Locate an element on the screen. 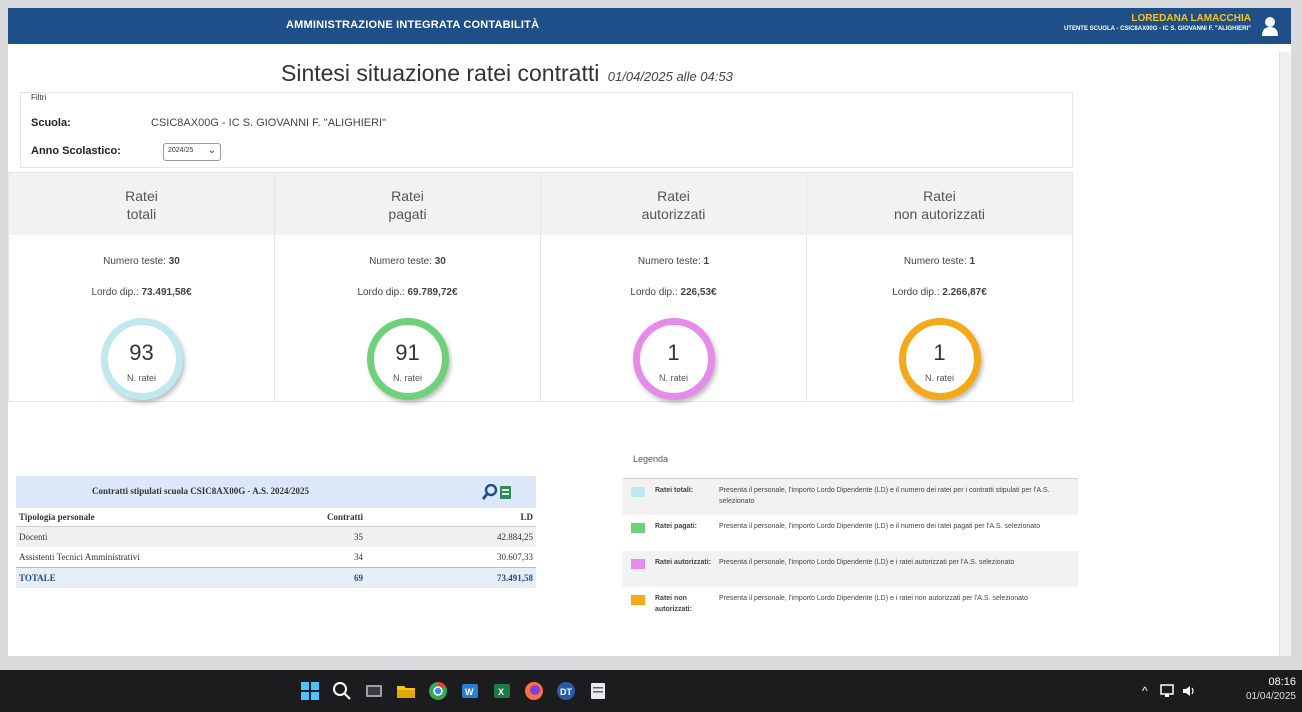 The height and width of the screenshot is (712, 1302). card-lordo: Lordo dip.: 69.789,72€ is located at coordinates (407, 292).